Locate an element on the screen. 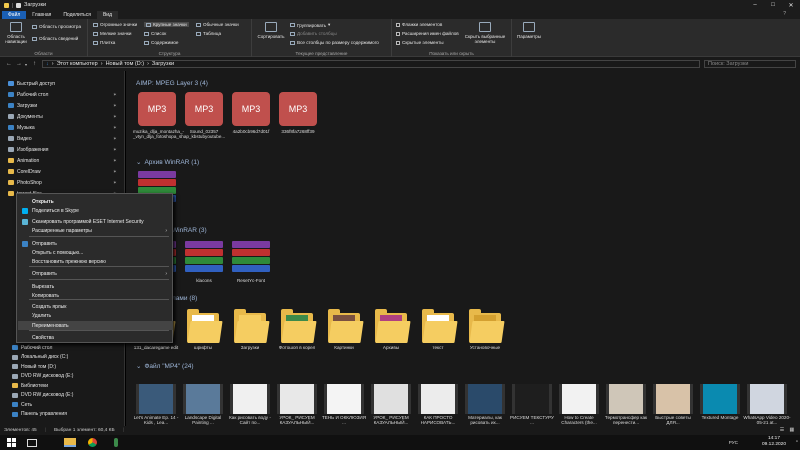 This screenshot has width=800, height=450. list-option: Список is located at coordinates (155, 33).